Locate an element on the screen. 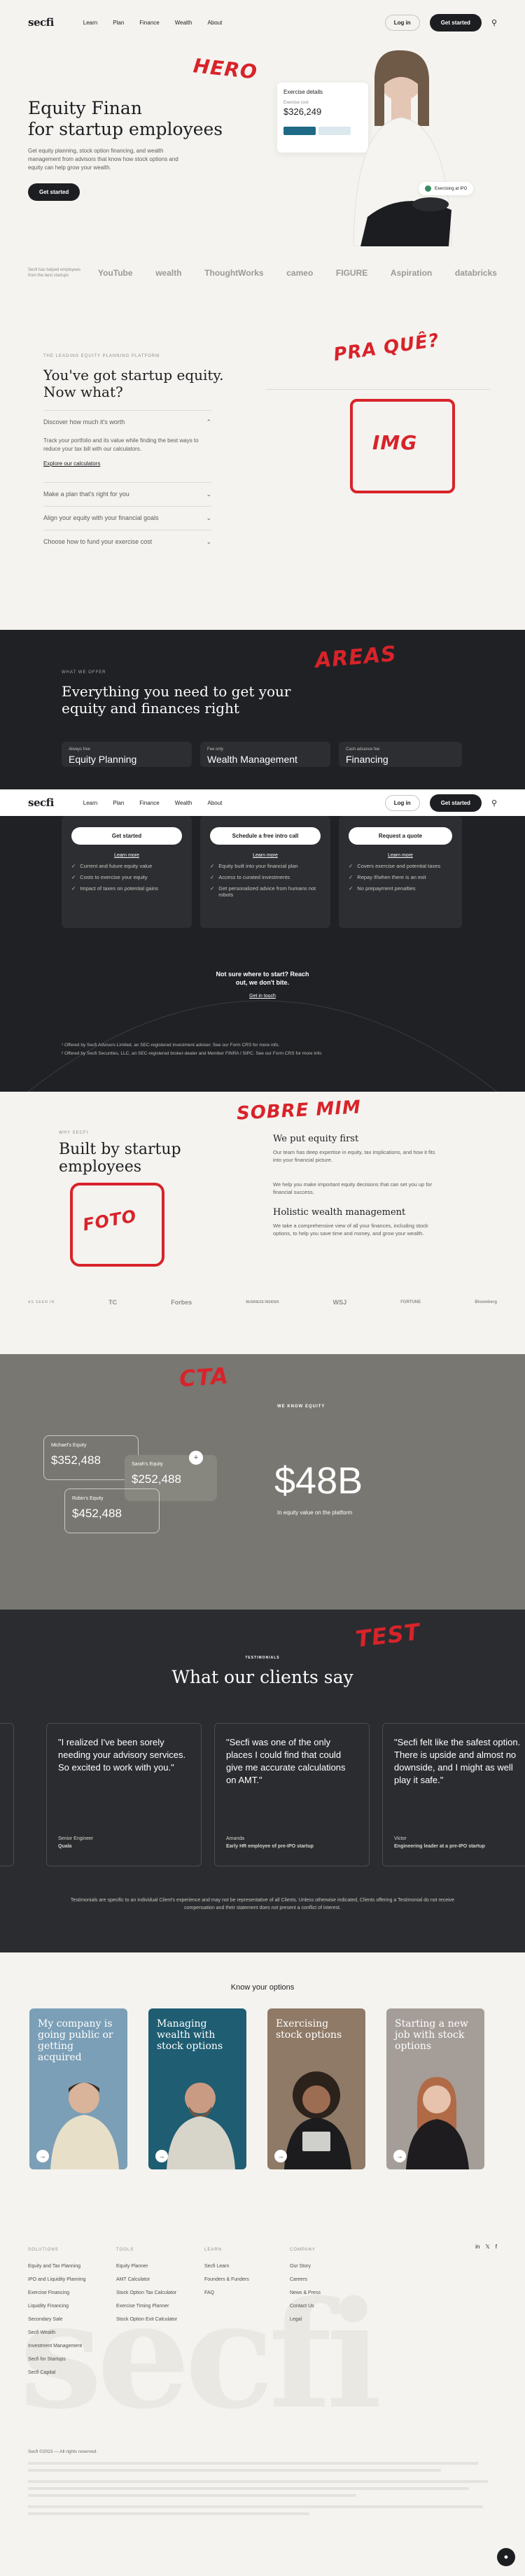 The height and width of the screenshot is (2576, 525). equity-card-label: Robin's Equity is located at coordinates (88, 1498).